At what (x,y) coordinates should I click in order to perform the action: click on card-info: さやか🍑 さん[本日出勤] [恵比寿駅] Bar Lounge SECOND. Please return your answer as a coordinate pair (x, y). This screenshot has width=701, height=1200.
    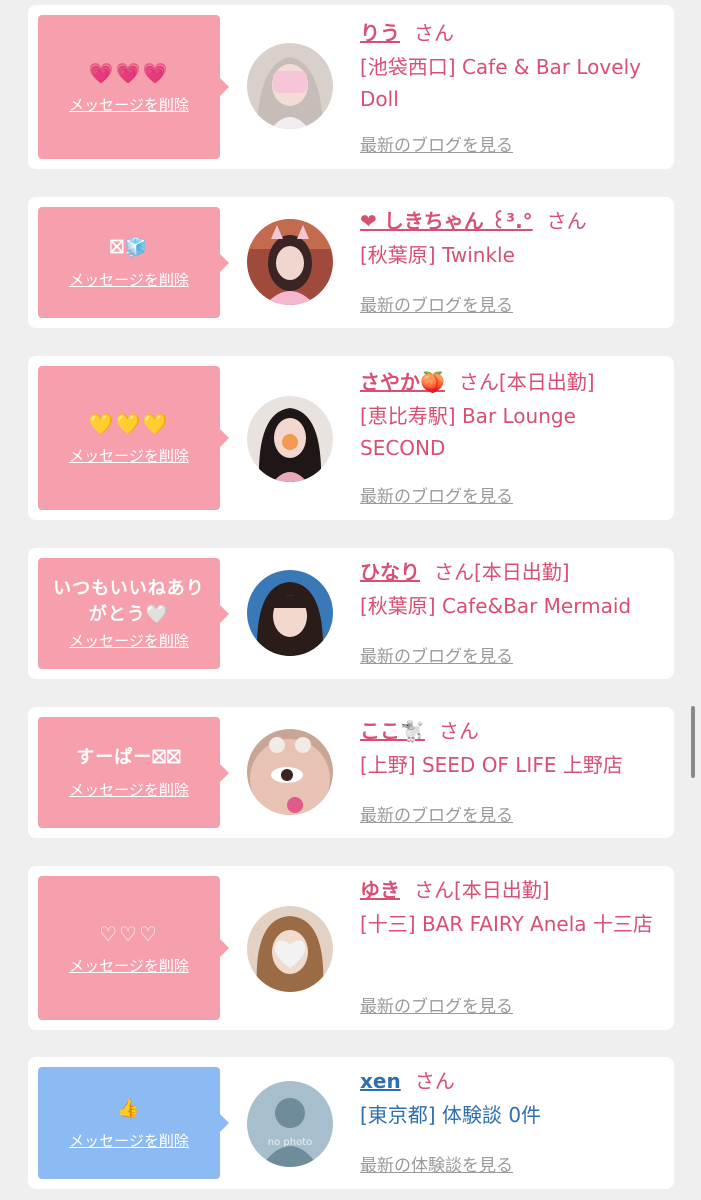
    Looking at the image, I should click on (512, 416).